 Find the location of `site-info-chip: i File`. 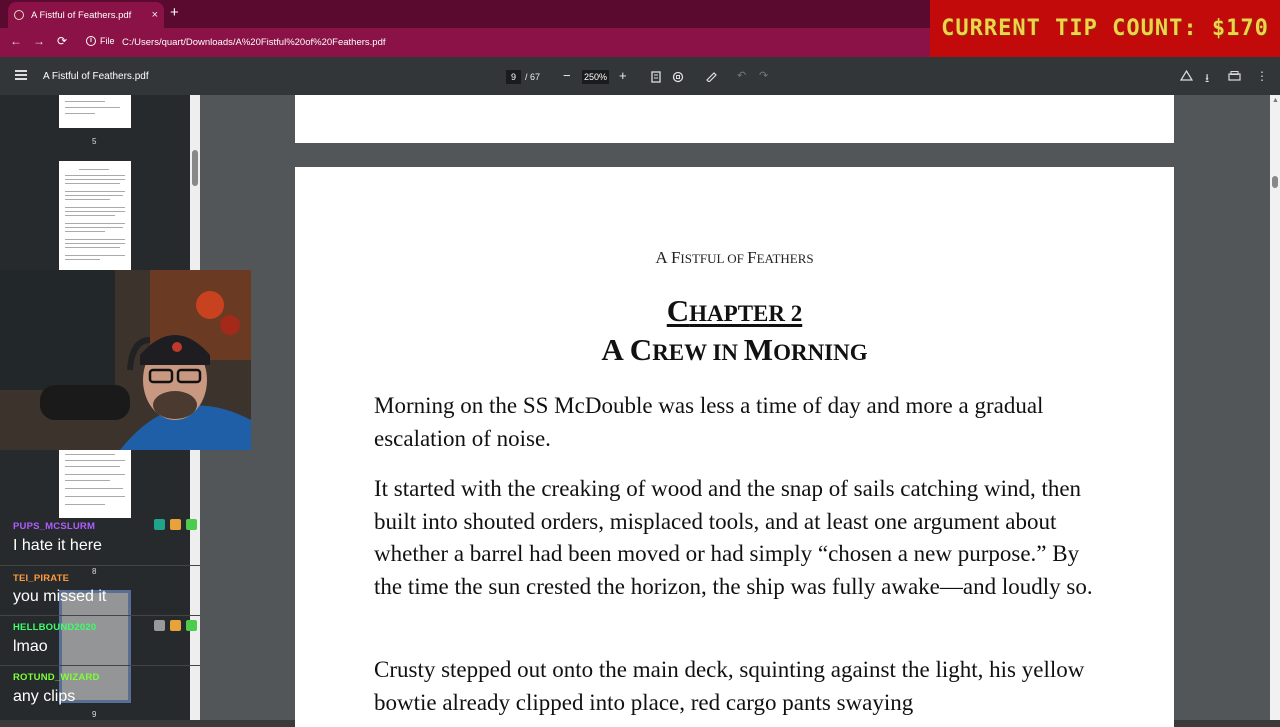

site-info-chip: i File is located at coordinates (100, 41).